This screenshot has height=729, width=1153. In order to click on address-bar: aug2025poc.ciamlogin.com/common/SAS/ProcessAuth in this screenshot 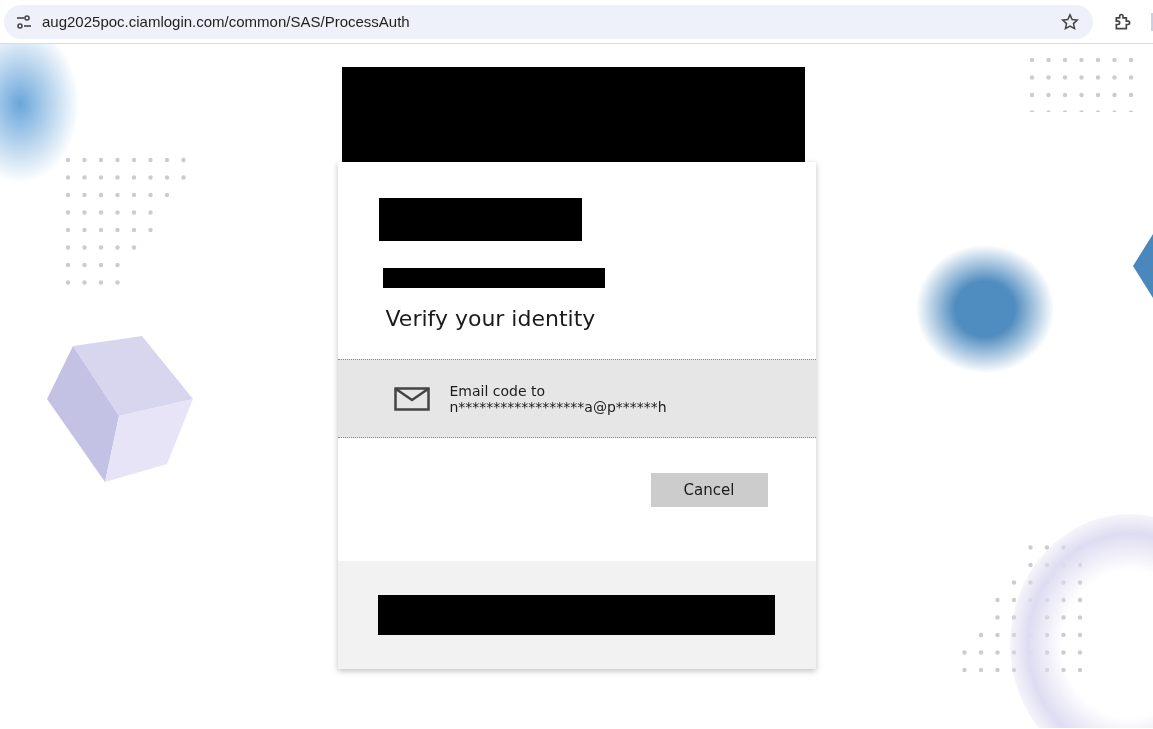, I will do `click(548, 21)`.